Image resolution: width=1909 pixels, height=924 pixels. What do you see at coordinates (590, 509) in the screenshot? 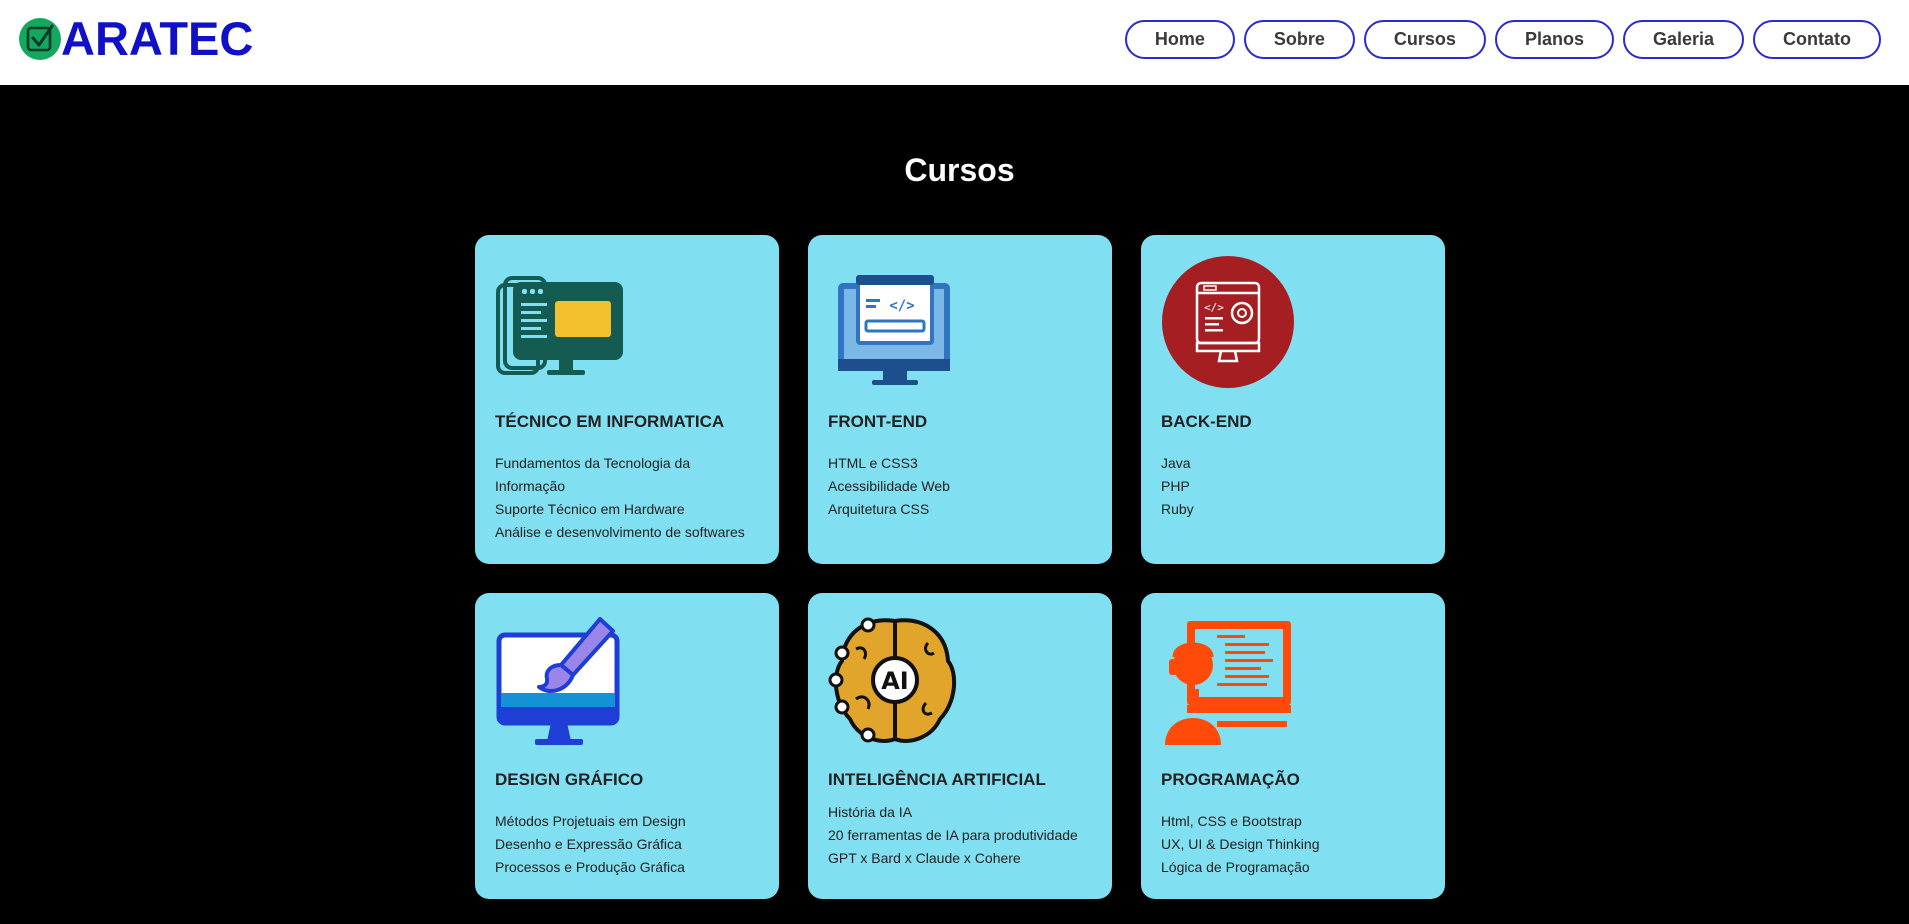
I see `list-item: Suporte Técnico em Hardware` at bounding box center [590, 509].